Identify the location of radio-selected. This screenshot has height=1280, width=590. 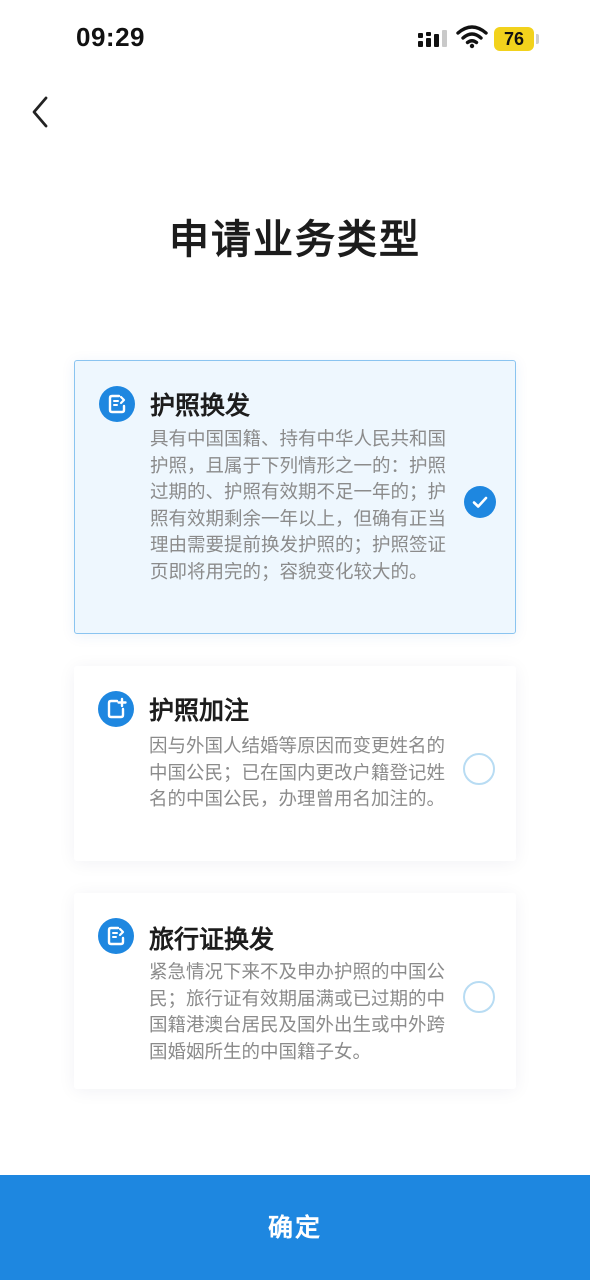
(480, 502).